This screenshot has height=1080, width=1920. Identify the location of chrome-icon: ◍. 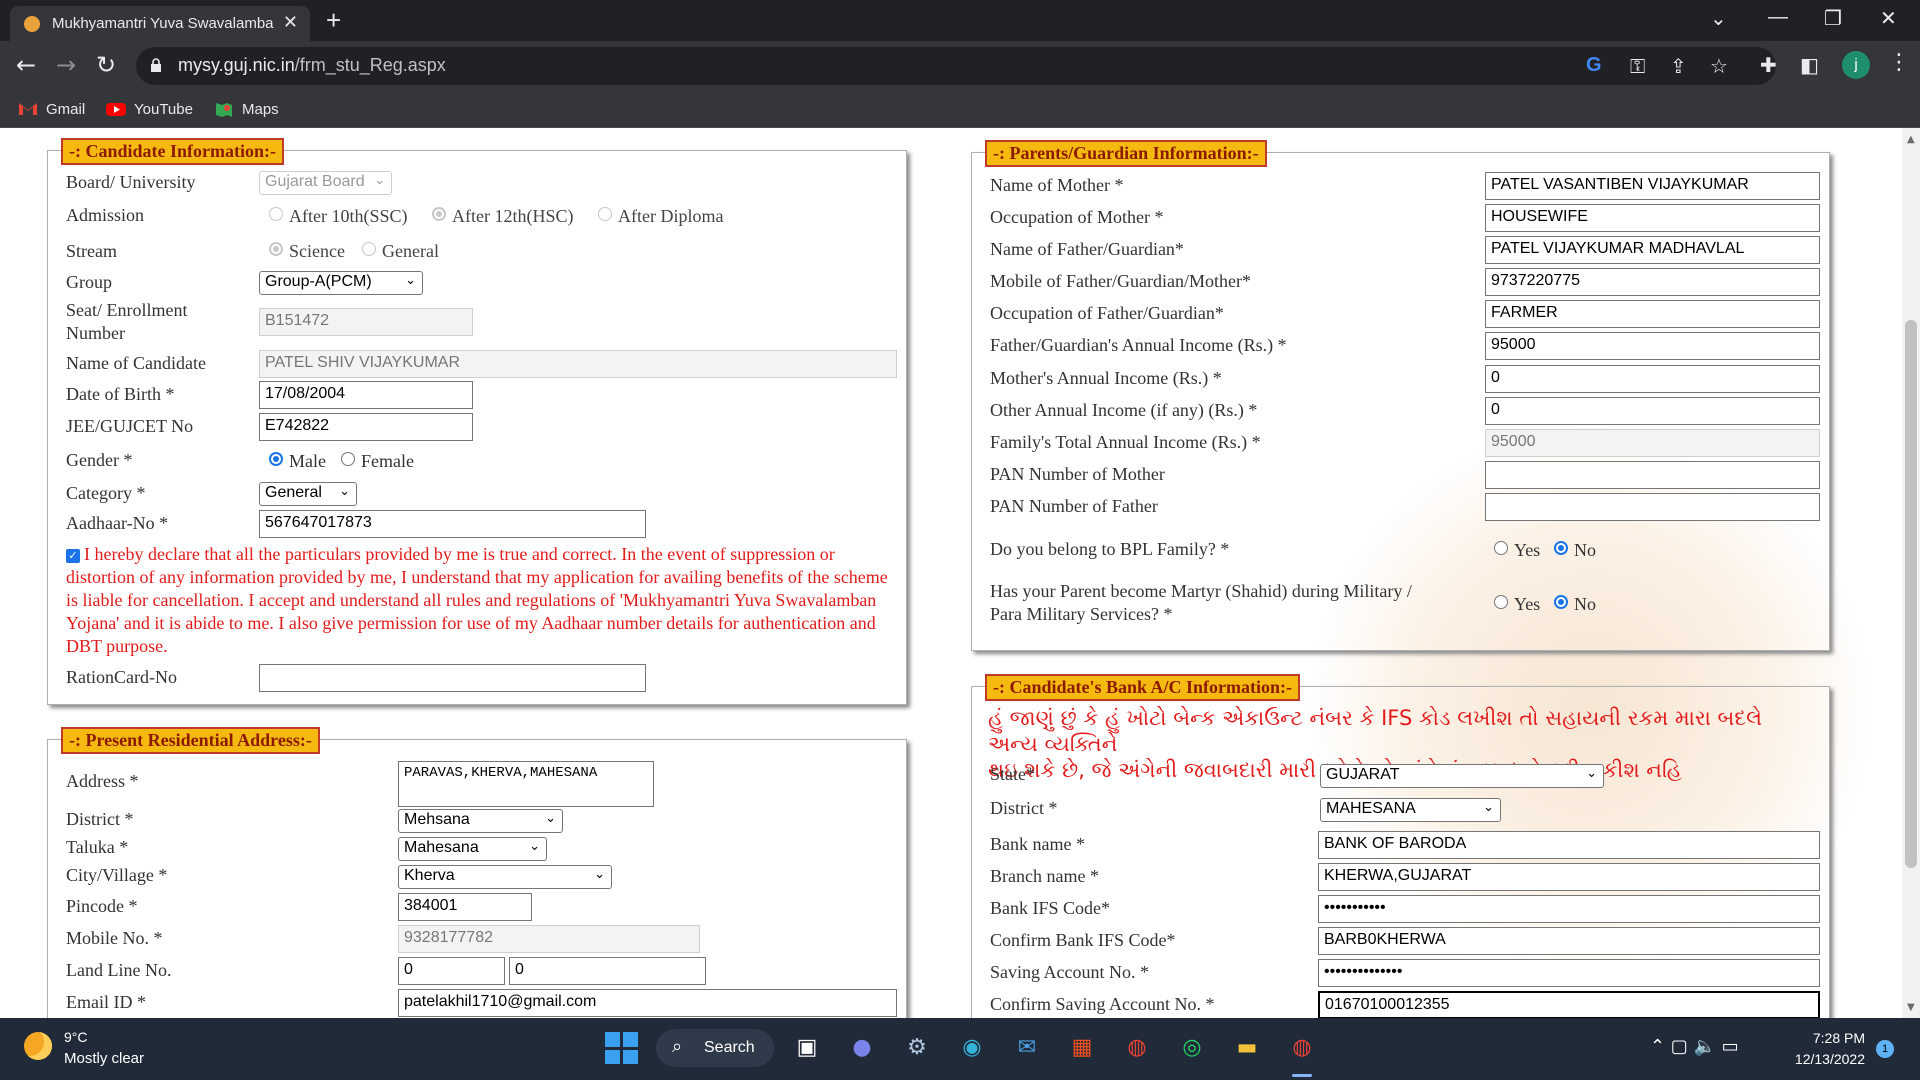
(1137, 1048).